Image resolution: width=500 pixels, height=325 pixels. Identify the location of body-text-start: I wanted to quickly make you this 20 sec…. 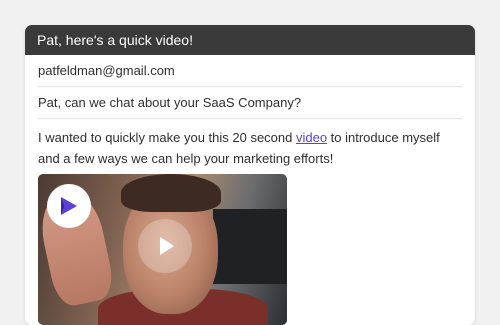
(167, 137).